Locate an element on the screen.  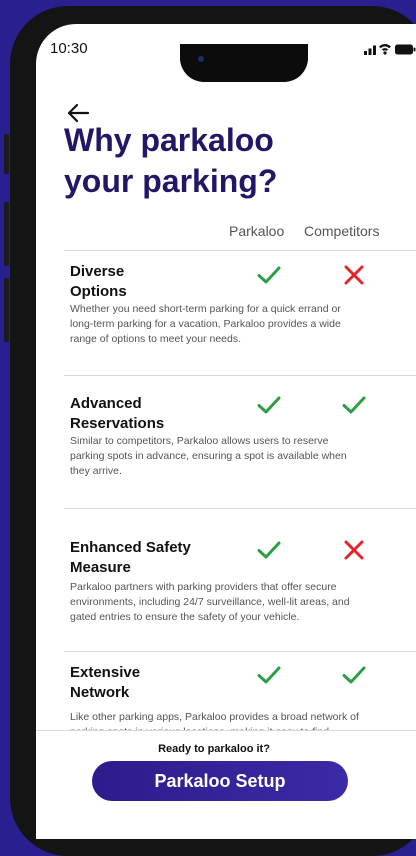
feature-title: Advanced Reservations is located at coordinates (117, 413).